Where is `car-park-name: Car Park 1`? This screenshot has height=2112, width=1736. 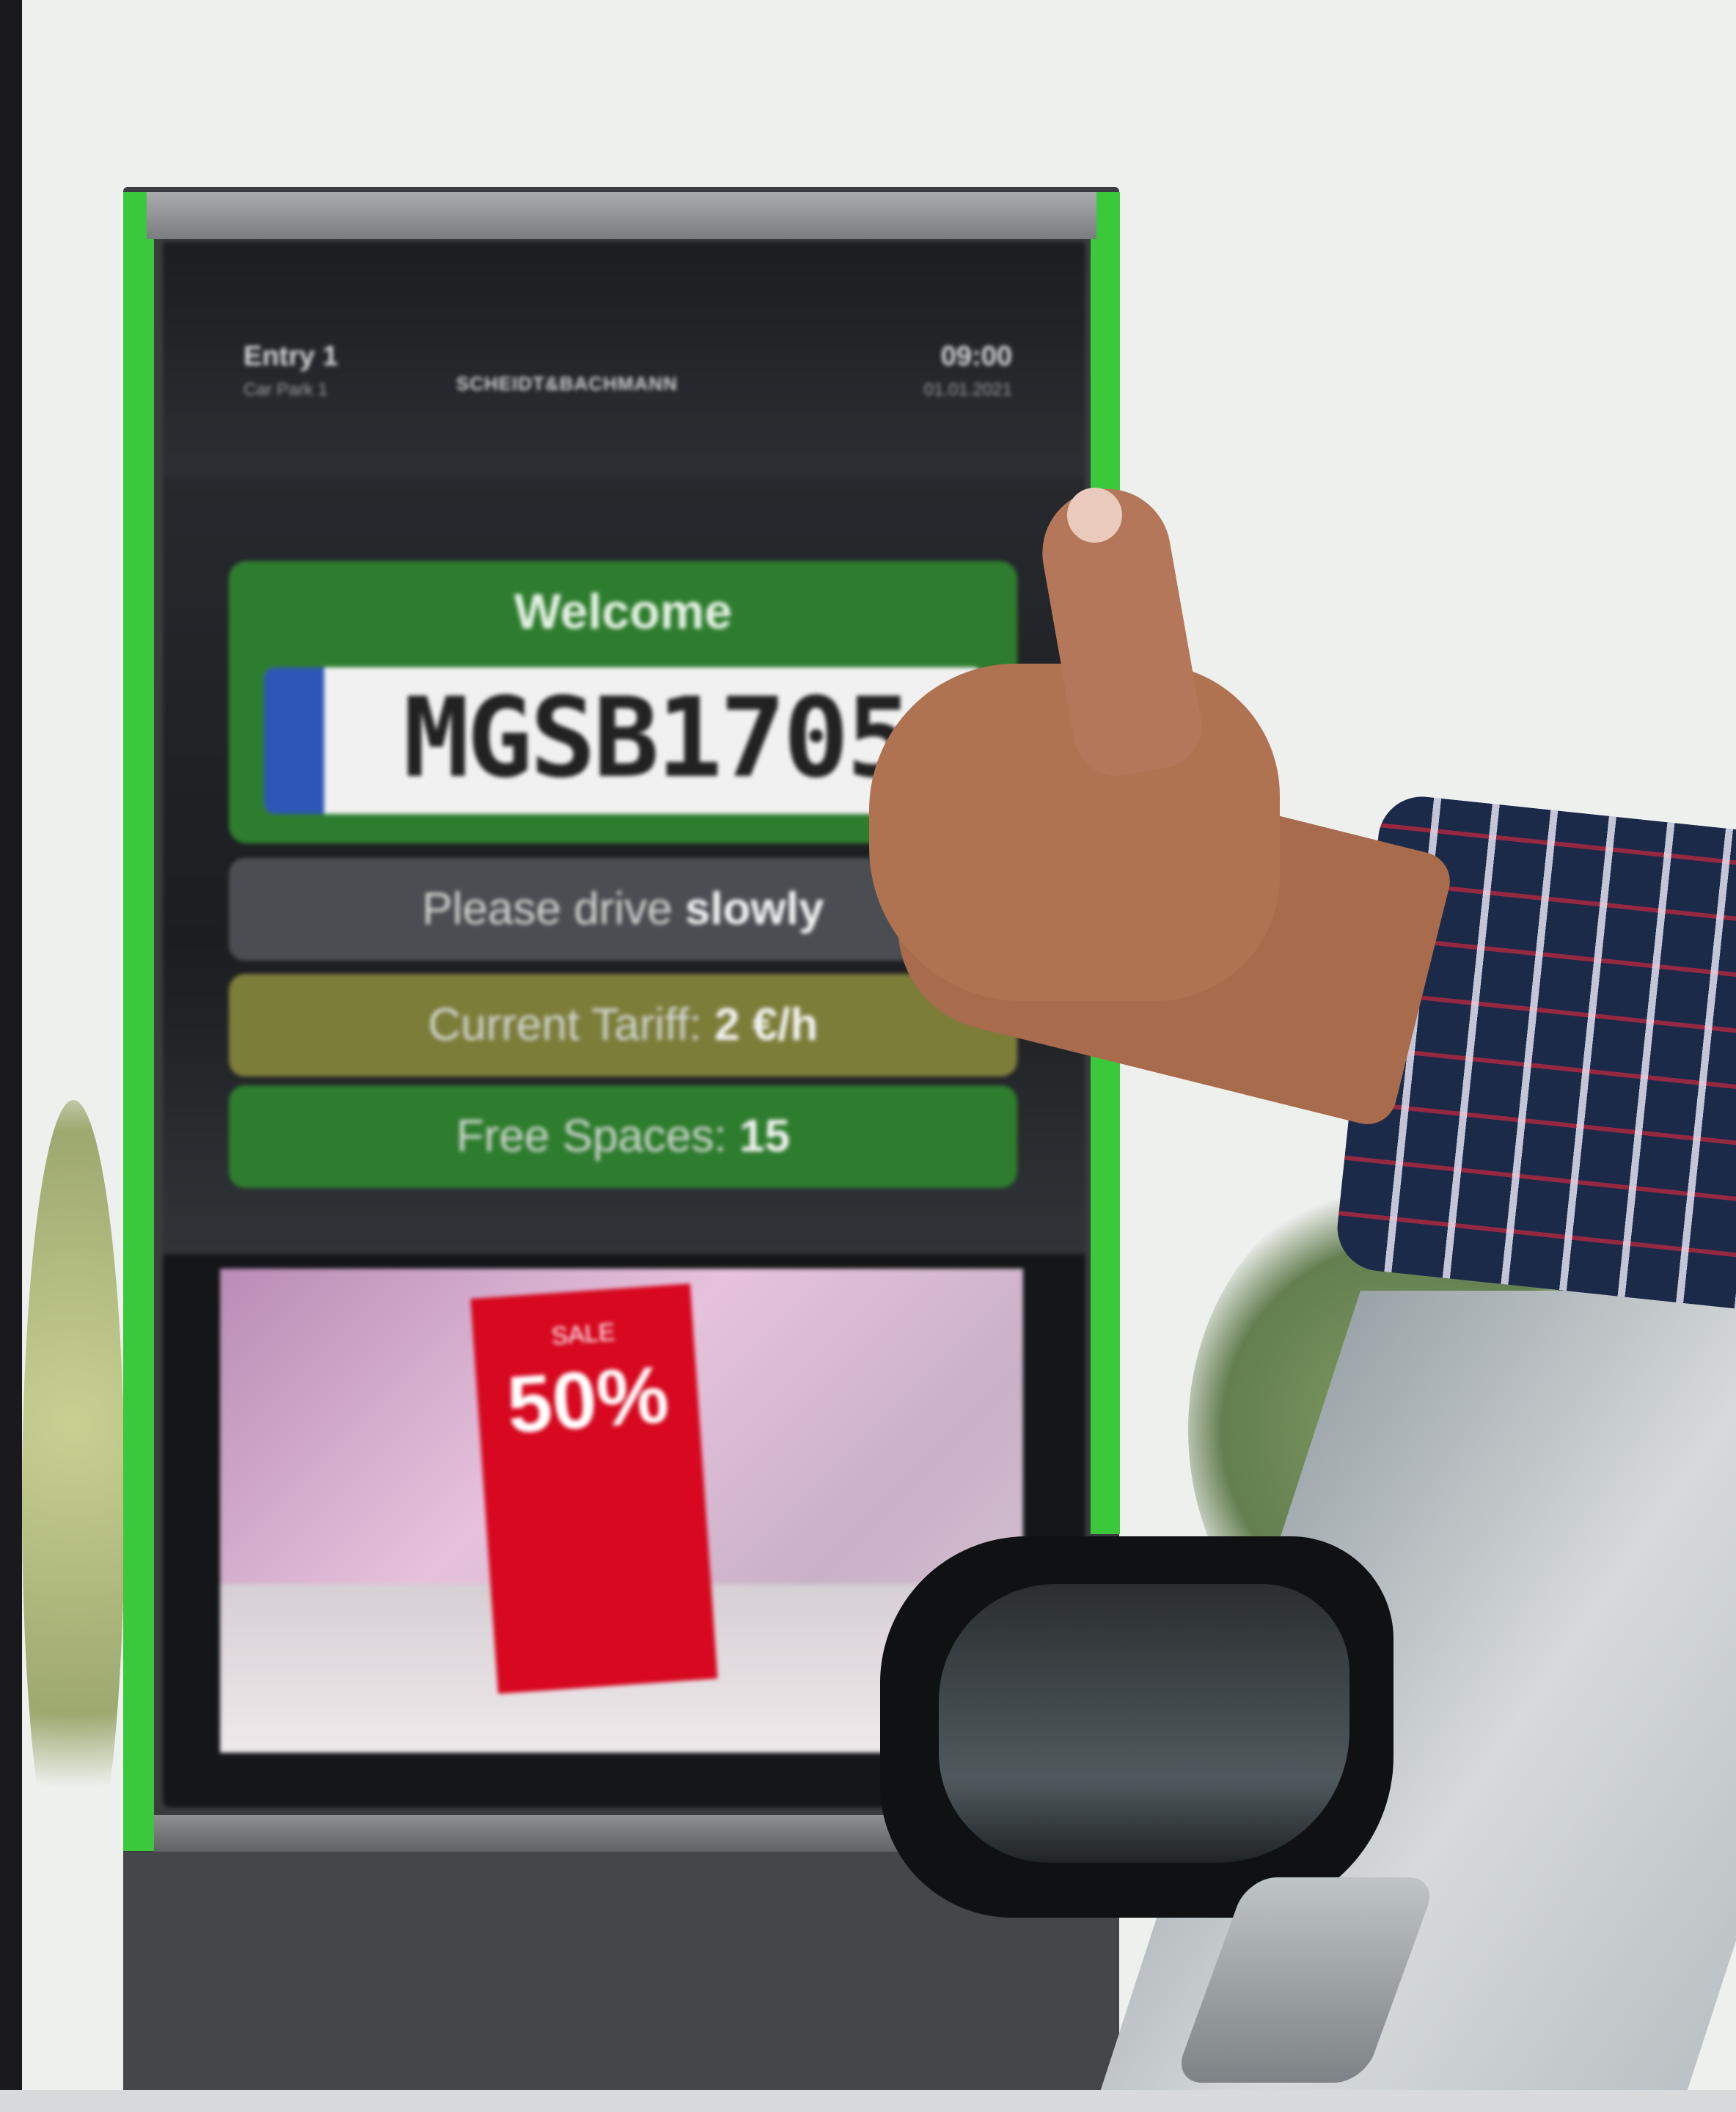 car-park-name: Car Park 1 is located at coordinates (286, 390).